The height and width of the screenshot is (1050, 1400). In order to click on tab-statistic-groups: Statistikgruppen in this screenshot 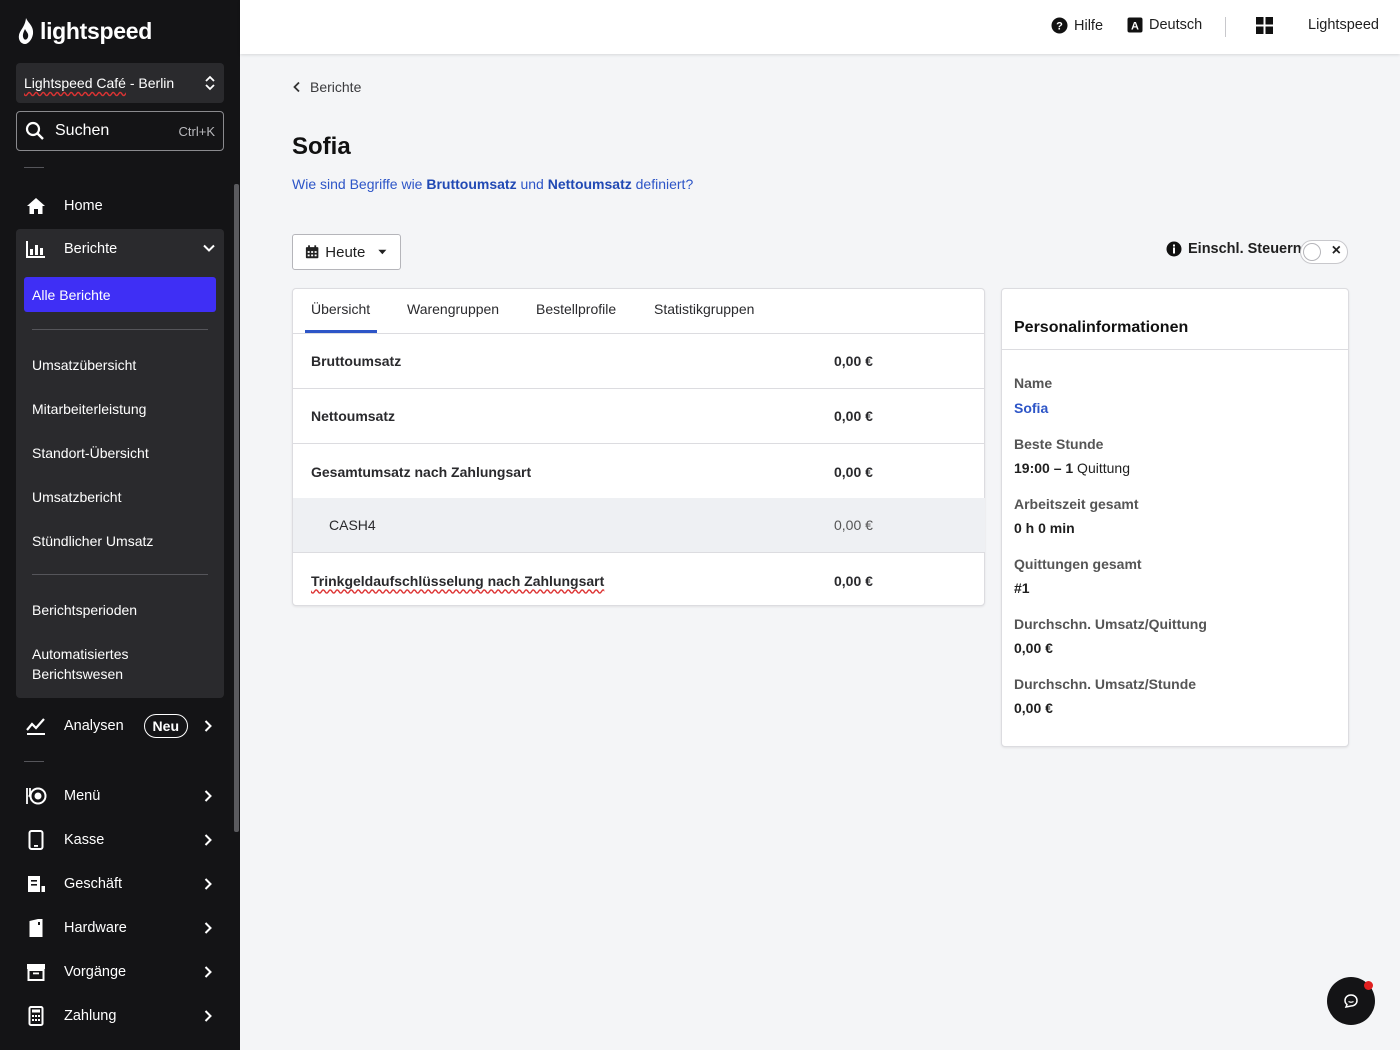, I will do `click(704, 309)`.